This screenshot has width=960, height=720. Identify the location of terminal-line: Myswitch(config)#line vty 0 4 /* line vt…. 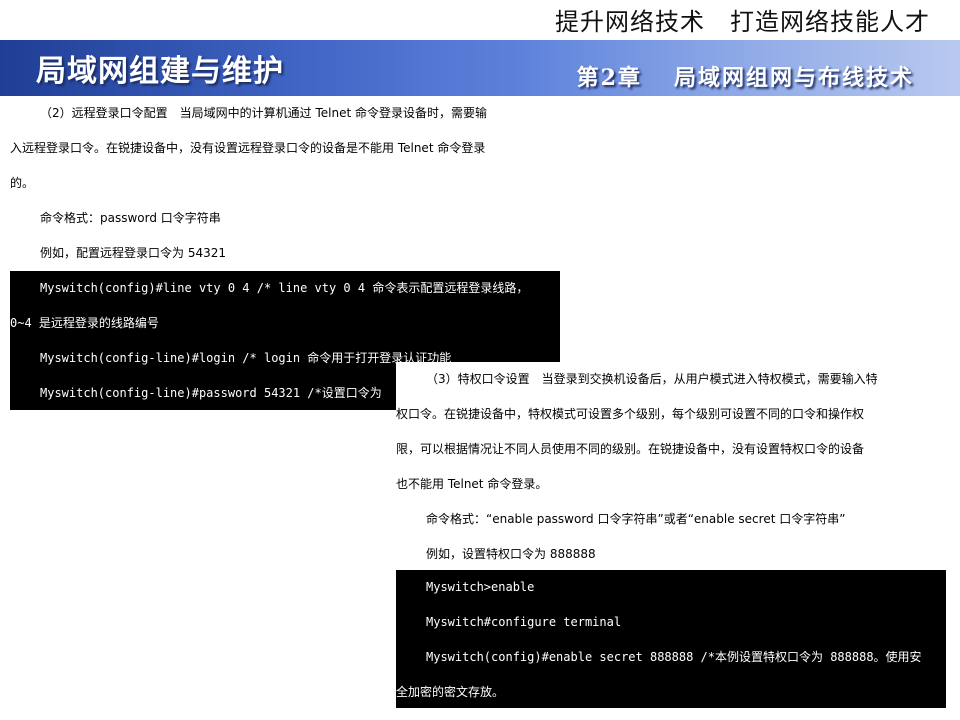
(284, 288).